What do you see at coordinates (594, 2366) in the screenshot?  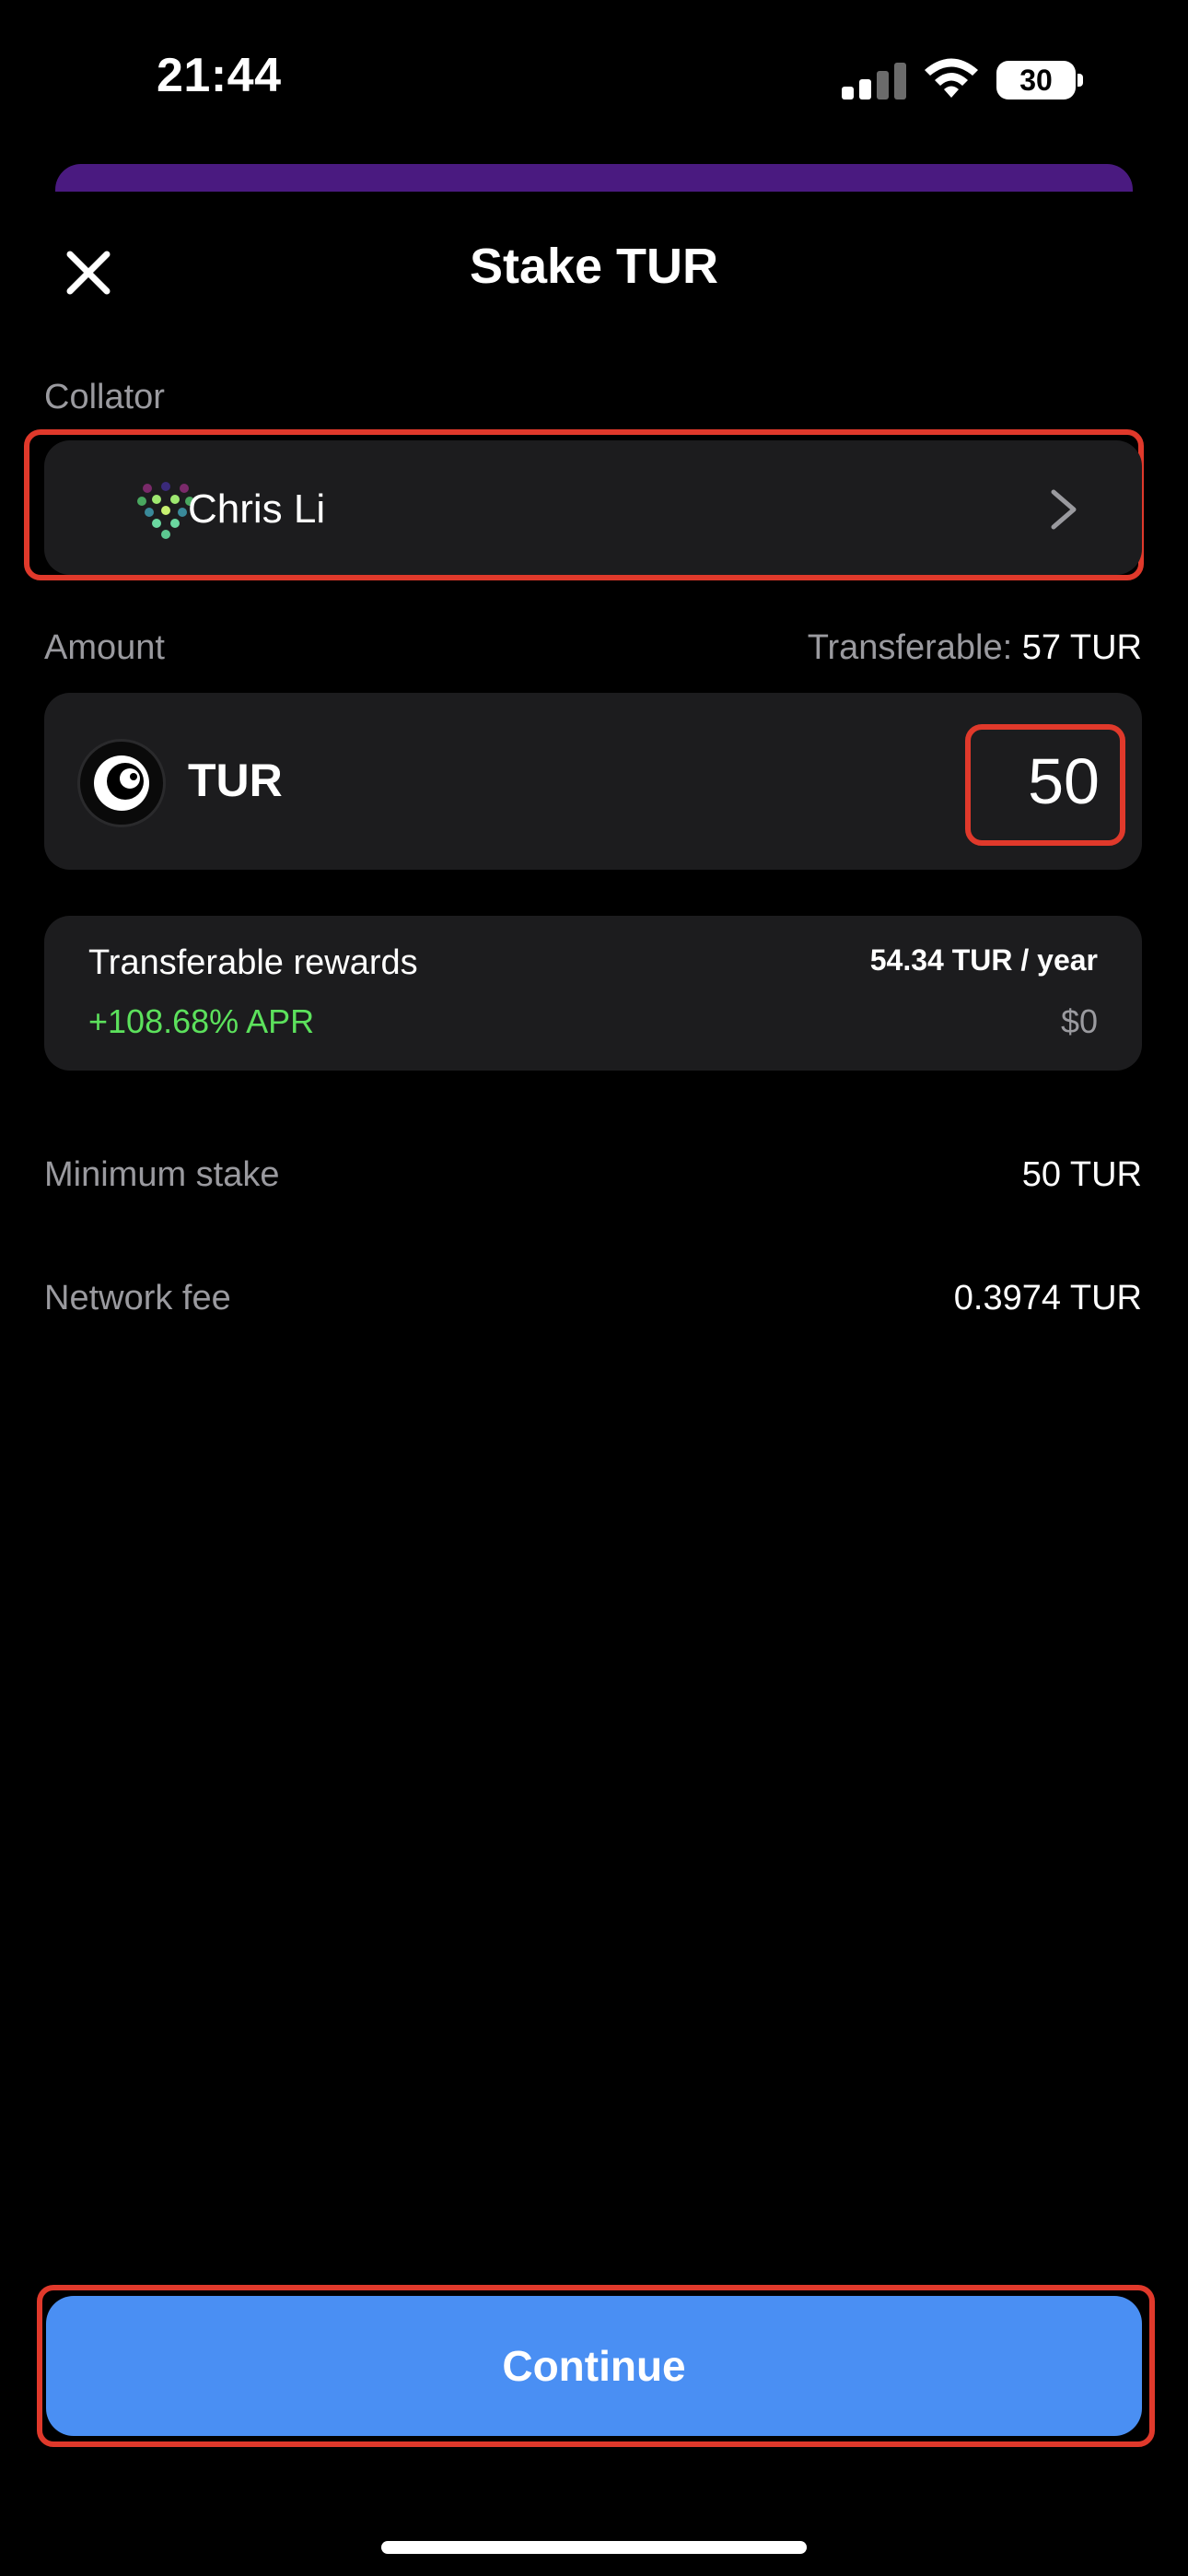 I see `continue-button: Continue` at bounding box center [594, 2366].